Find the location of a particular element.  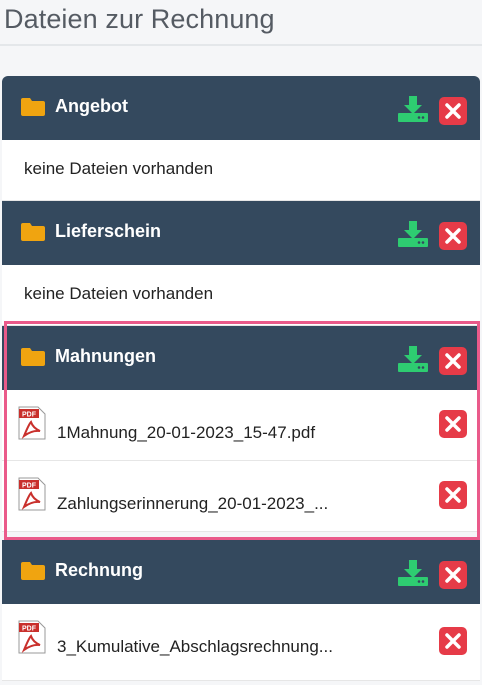

folder-title: Angebot is located at coordinates (91, 106).